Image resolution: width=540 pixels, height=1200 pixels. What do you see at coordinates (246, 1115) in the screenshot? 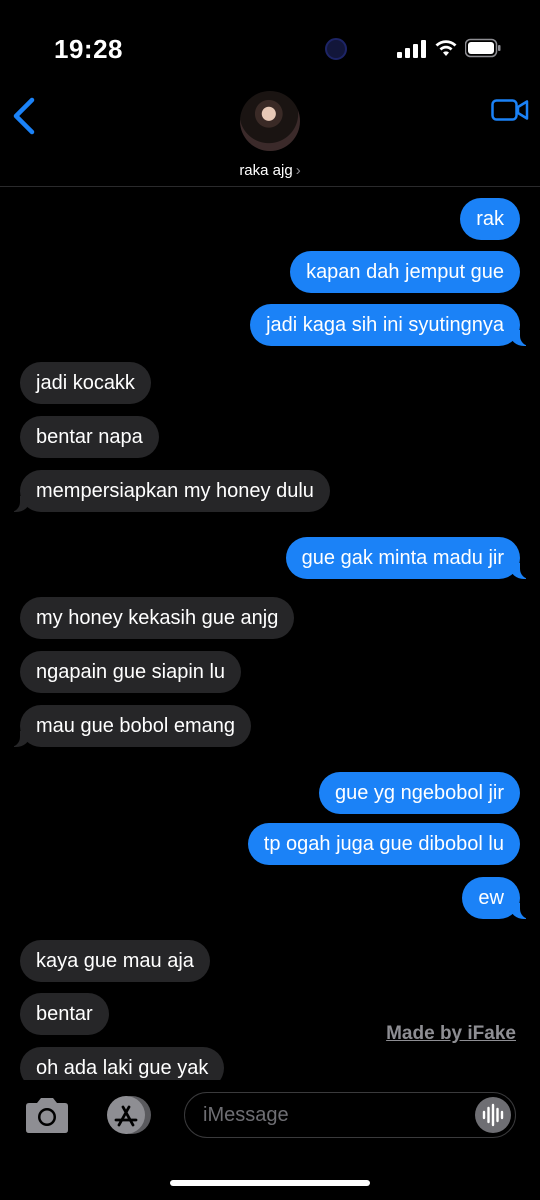
I see `imessage-placeholder: iMessage` at bounding box center [246, 1115].